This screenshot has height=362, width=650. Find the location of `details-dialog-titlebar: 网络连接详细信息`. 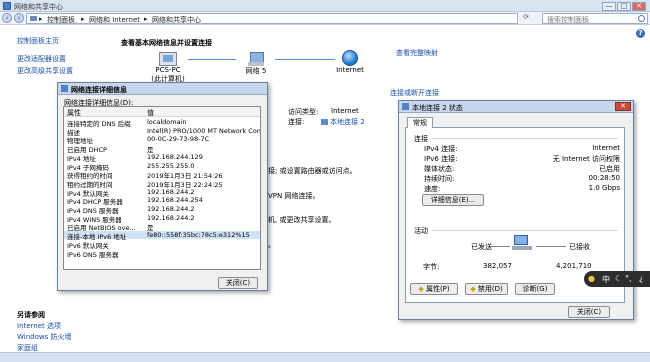

details-dialog-titlebar: 网络连接详细信息 is located at coordinates (162, 89).